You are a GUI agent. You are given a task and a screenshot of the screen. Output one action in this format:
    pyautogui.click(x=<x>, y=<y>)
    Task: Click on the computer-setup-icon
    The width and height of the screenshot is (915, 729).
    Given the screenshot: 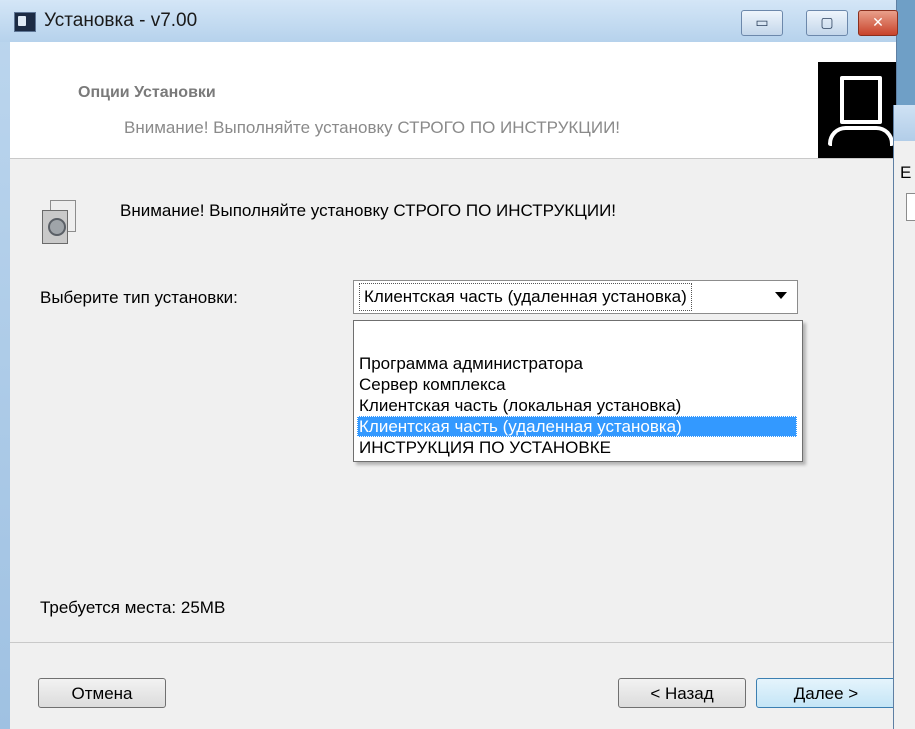 What is the action you would take?
    pyautogui.click(x=857, y=110)
    